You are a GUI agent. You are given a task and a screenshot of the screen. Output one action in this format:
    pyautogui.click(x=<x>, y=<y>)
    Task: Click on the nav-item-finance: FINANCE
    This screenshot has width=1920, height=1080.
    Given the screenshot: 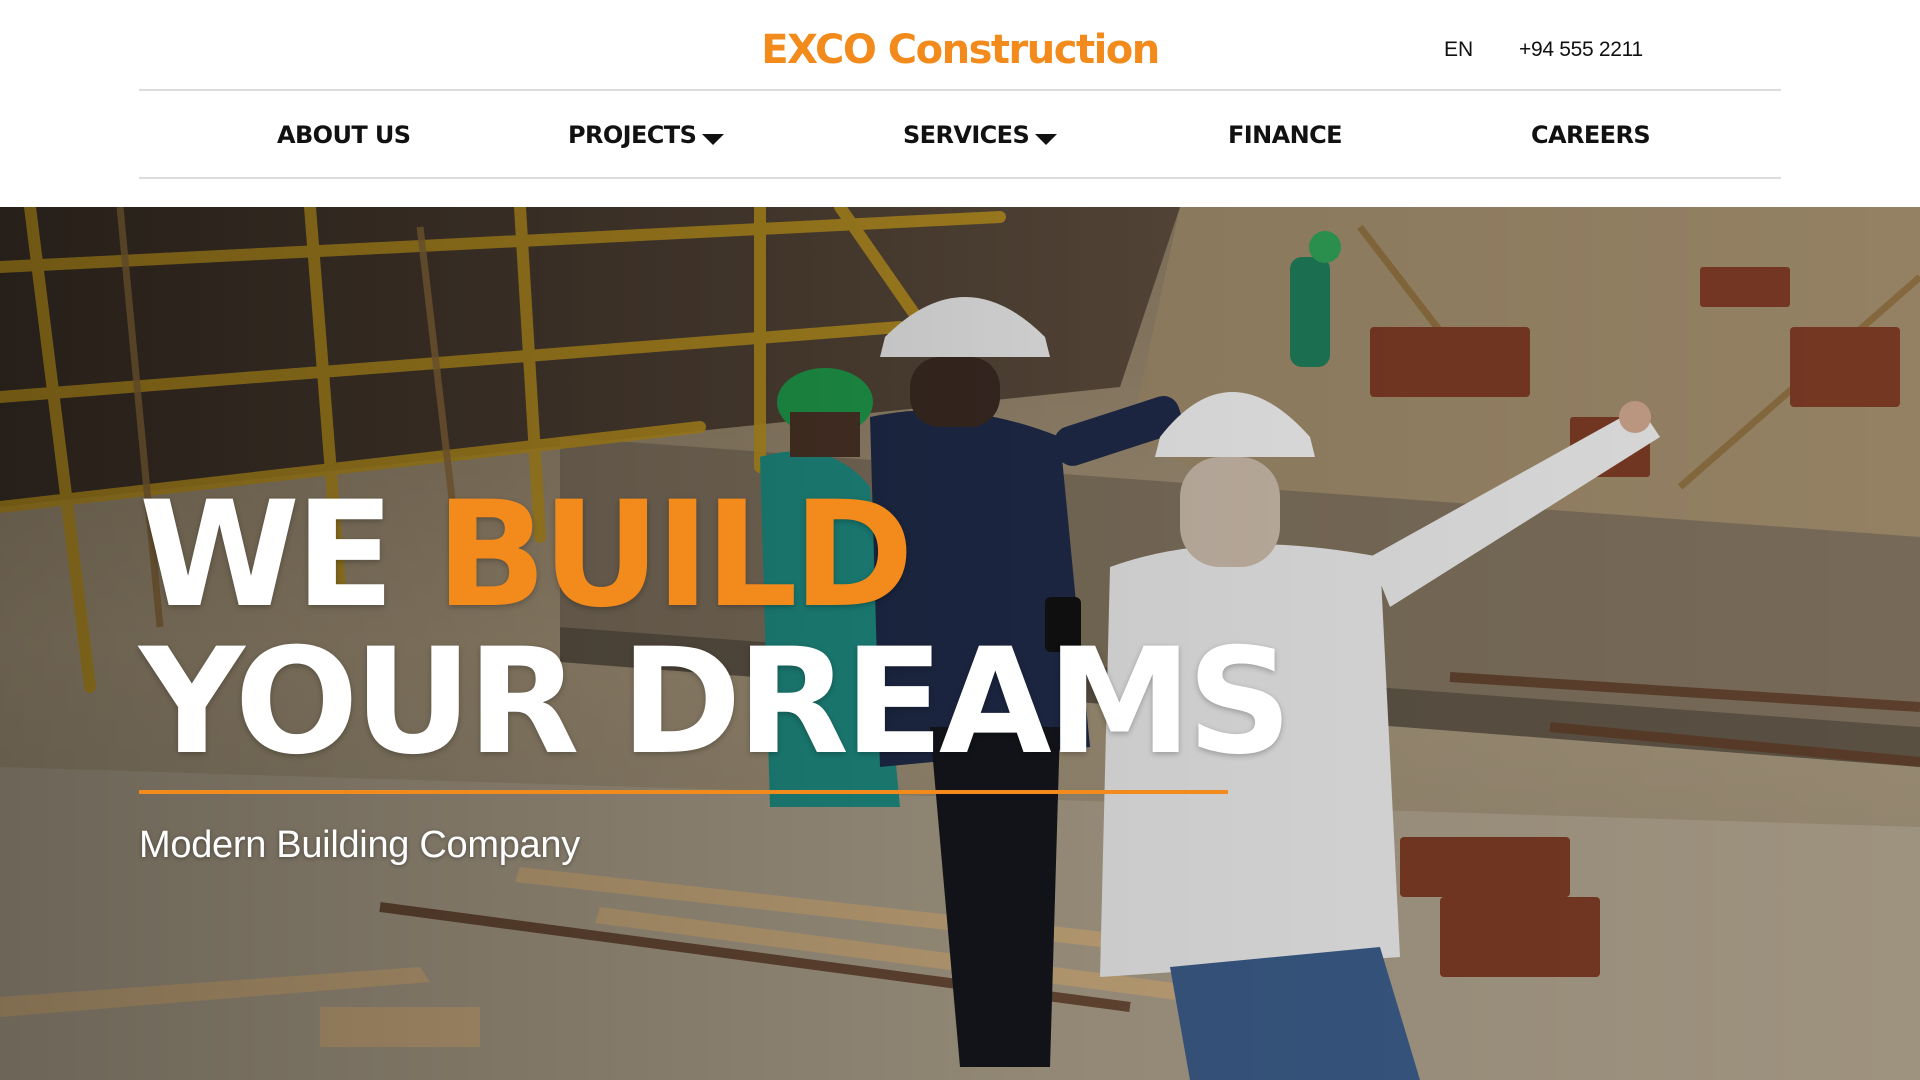 What is the action you would take?
    pyautogui.click(x=1285, y=135)
    